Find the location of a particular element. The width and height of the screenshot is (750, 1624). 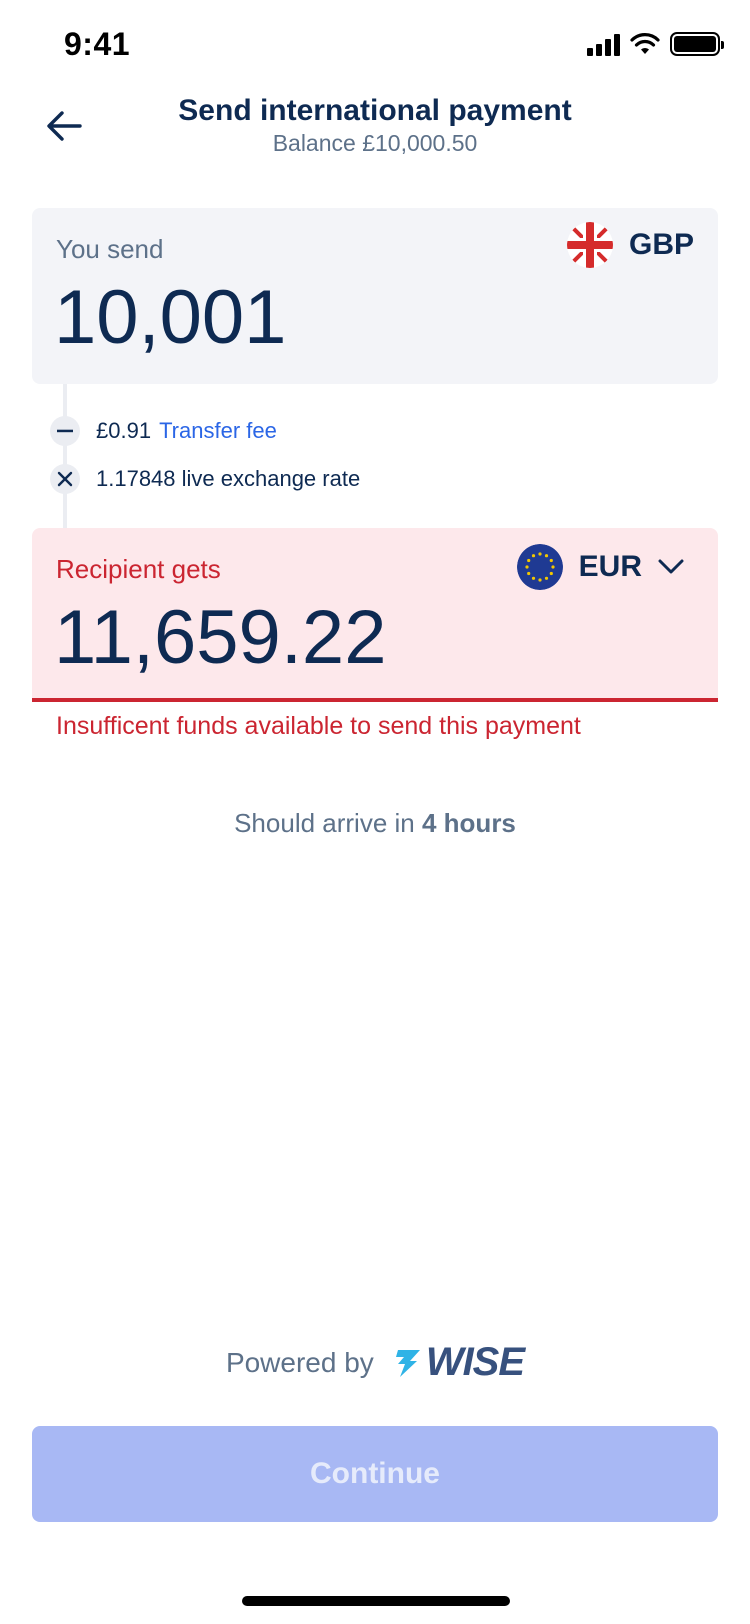

recipient-amount-card: Recipient gets 11,659.22 EUR is located at coordinates (375, 615).